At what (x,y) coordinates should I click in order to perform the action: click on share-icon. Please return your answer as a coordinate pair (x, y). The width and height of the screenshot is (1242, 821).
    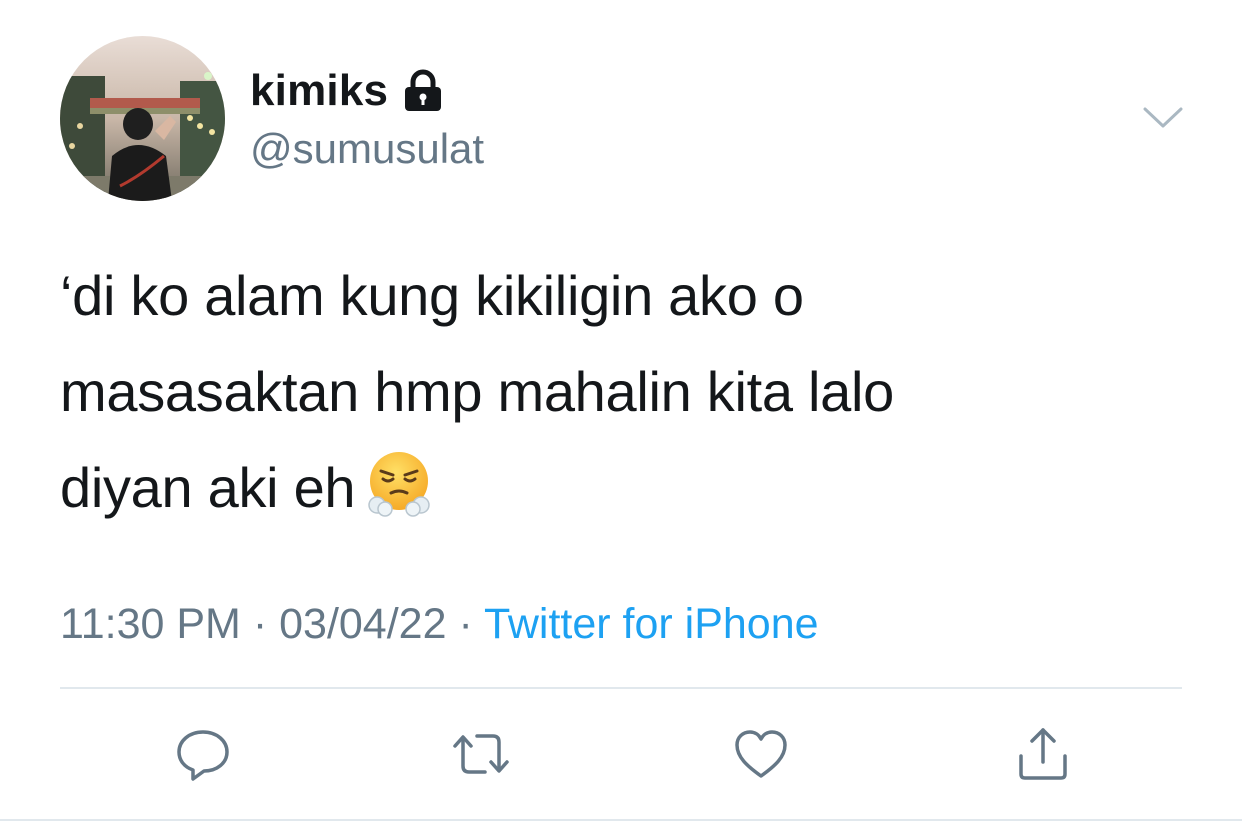
    Looking at the image, I should click on (1043, 754).